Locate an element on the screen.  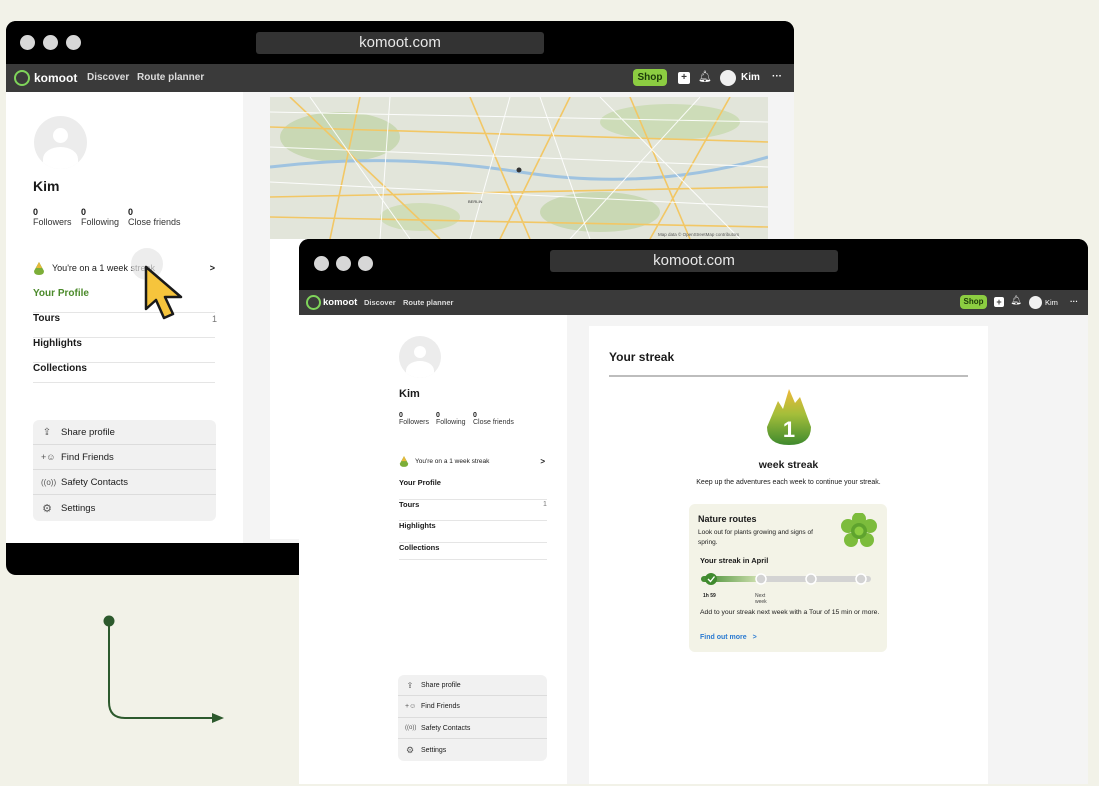
find-out-more-link: Find out more > is located at coordinates (728, 637).